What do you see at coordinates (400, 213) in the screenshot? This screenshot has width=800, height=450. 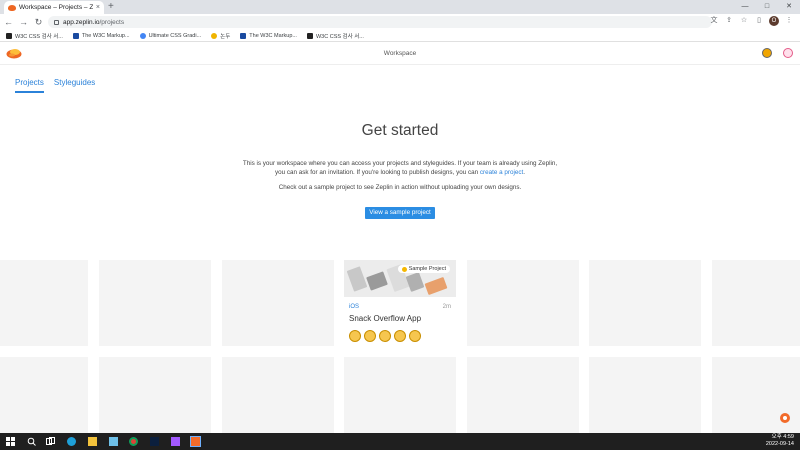 I see `view-sample-project-button: View a sample project` at bounding box center [400, 213].